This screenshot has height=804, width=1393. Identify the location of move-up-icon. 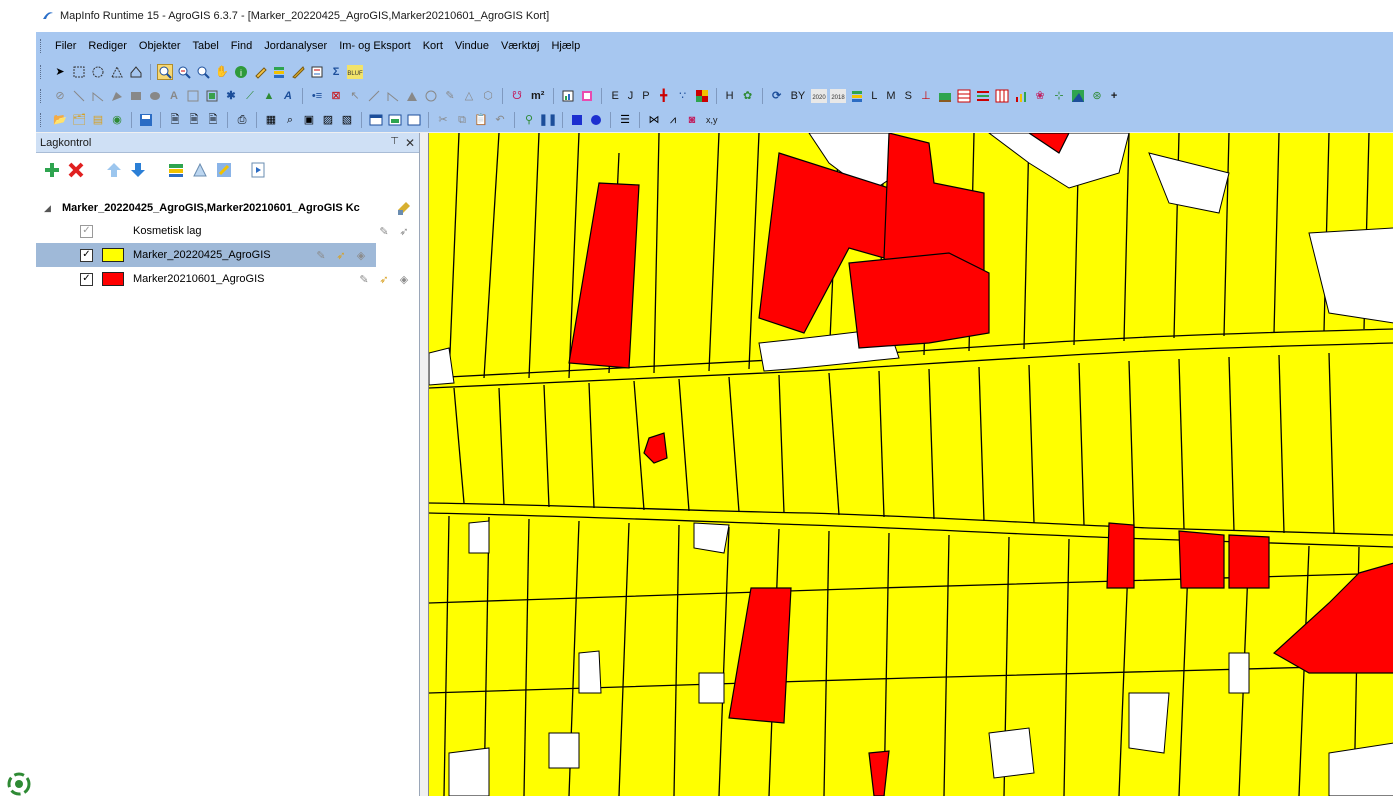
(114, 170).